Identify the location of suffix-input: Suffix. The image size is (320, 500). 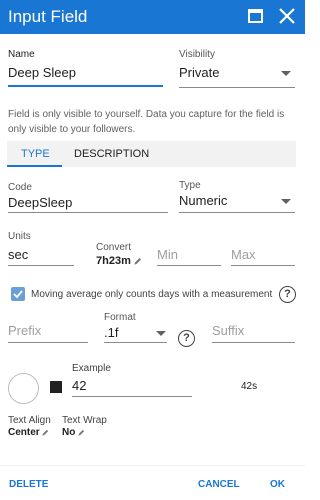
(228, 330).